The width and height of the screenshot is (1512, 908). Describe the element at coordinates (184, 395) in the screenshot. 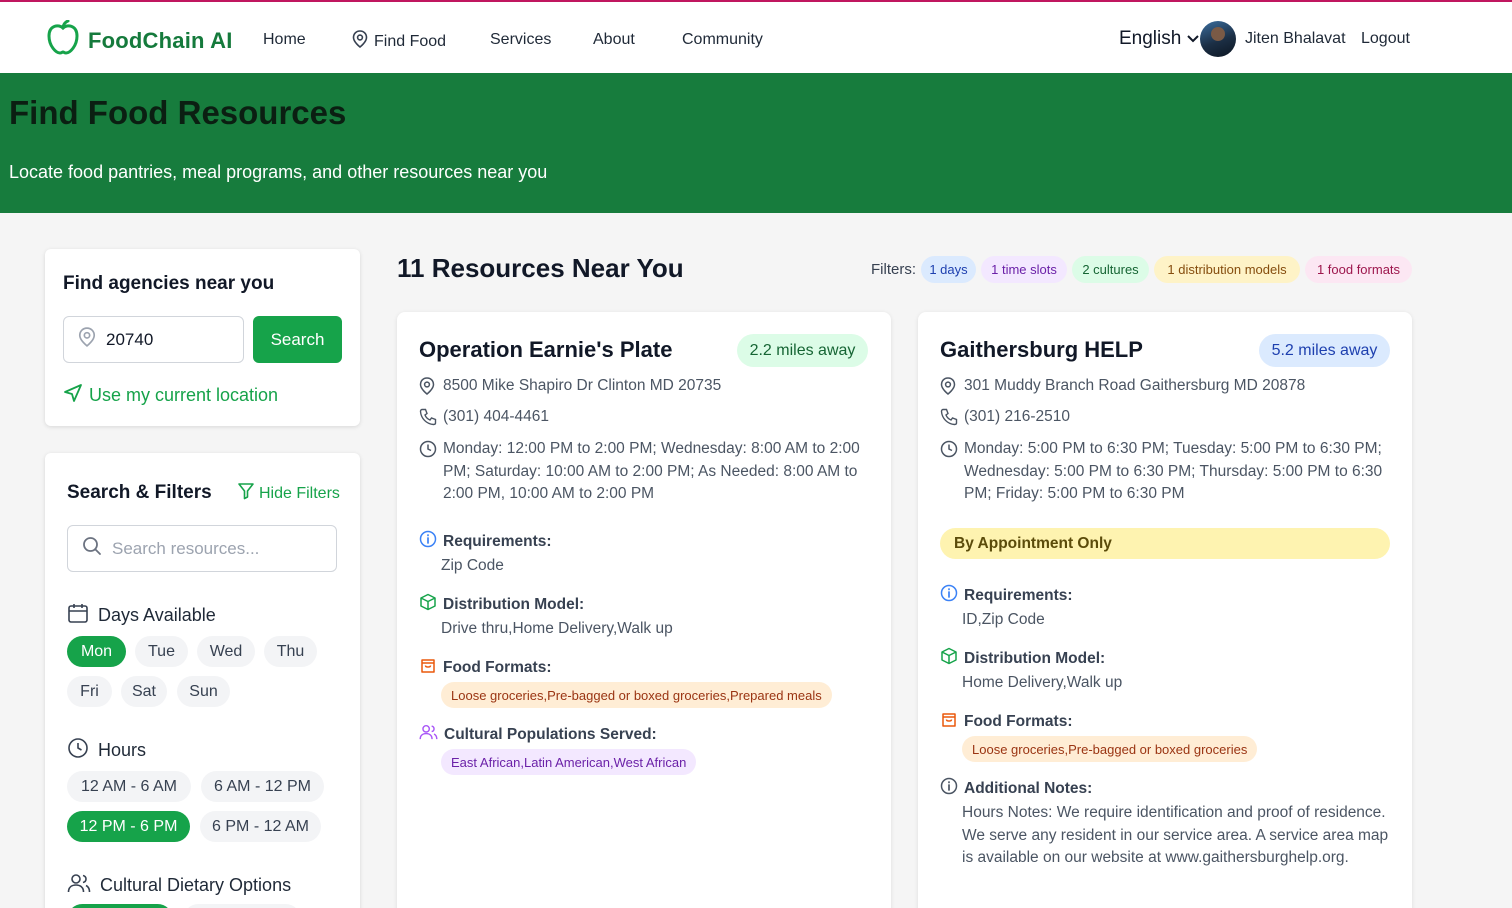

I see `use-location-label: Use my current location` at that location.